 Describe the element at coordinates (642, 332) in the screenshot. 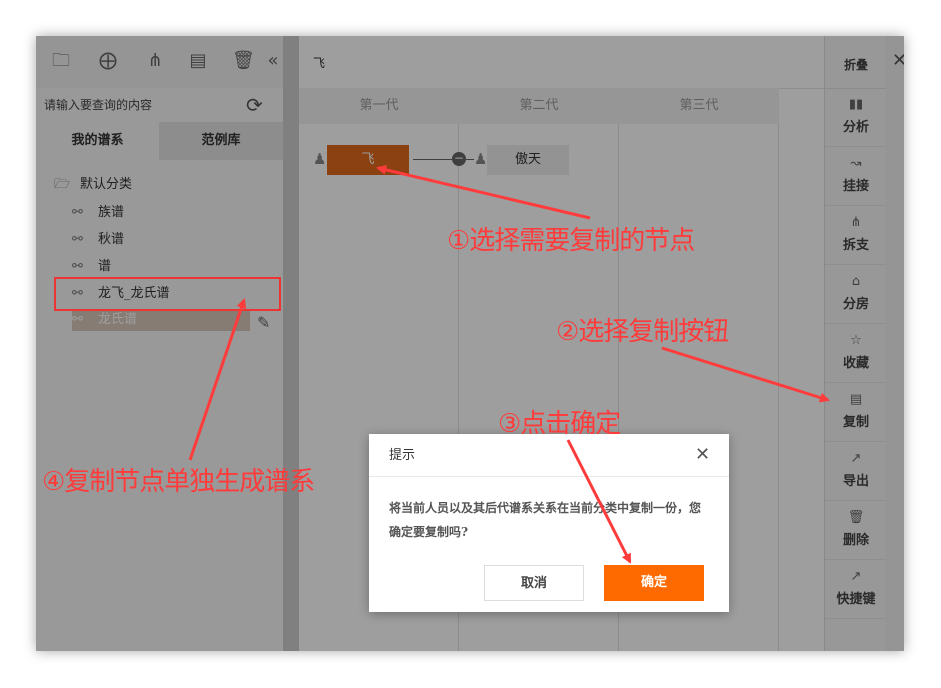

I see `annotation-step2: ②选择复制按钮` at that location.